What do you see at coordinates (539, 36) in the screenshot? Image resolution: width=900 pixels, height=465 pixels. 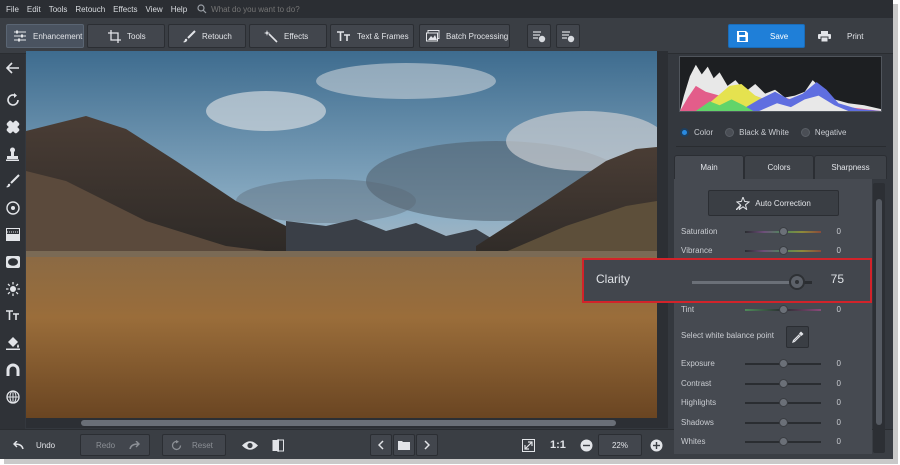 I see `import-settings-button` at bounding box center [539, 36].